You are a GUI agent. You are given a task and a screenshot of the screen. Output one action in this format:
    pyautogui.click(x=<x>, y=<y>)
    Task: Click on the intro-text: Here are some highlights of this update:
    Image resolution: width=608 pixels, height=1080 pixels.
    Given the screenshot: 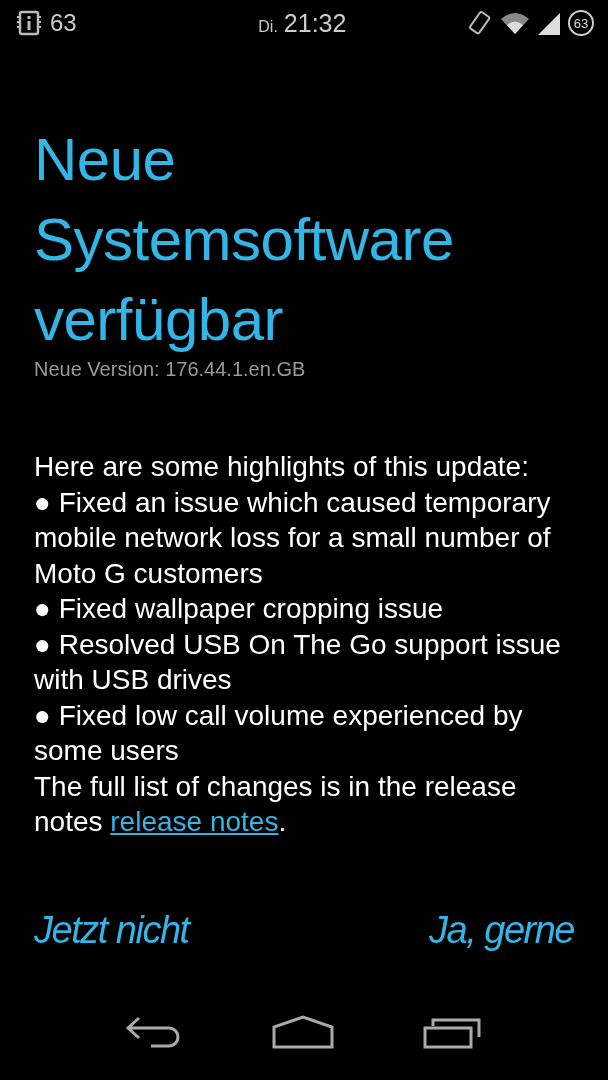 What is the action you would take?
    pyautogui.click(x=282, y=467)
    